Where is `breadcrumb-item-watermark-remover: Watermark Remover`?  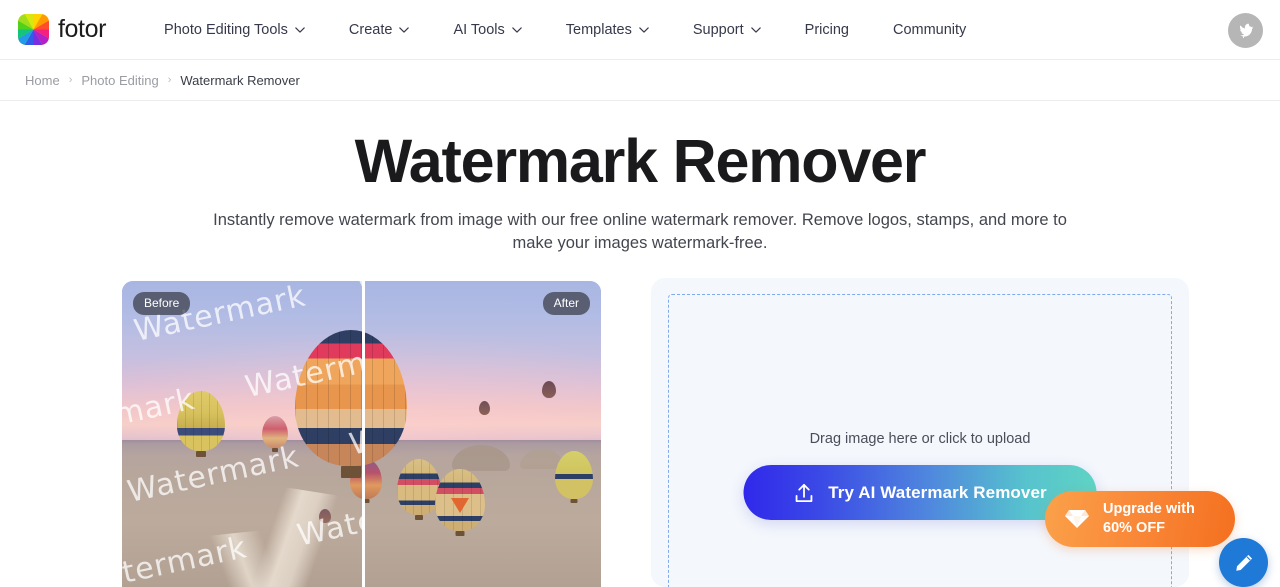
breadcrumb-item-watermark-remover: Watermark Remover is located at coordinates (240, 80).